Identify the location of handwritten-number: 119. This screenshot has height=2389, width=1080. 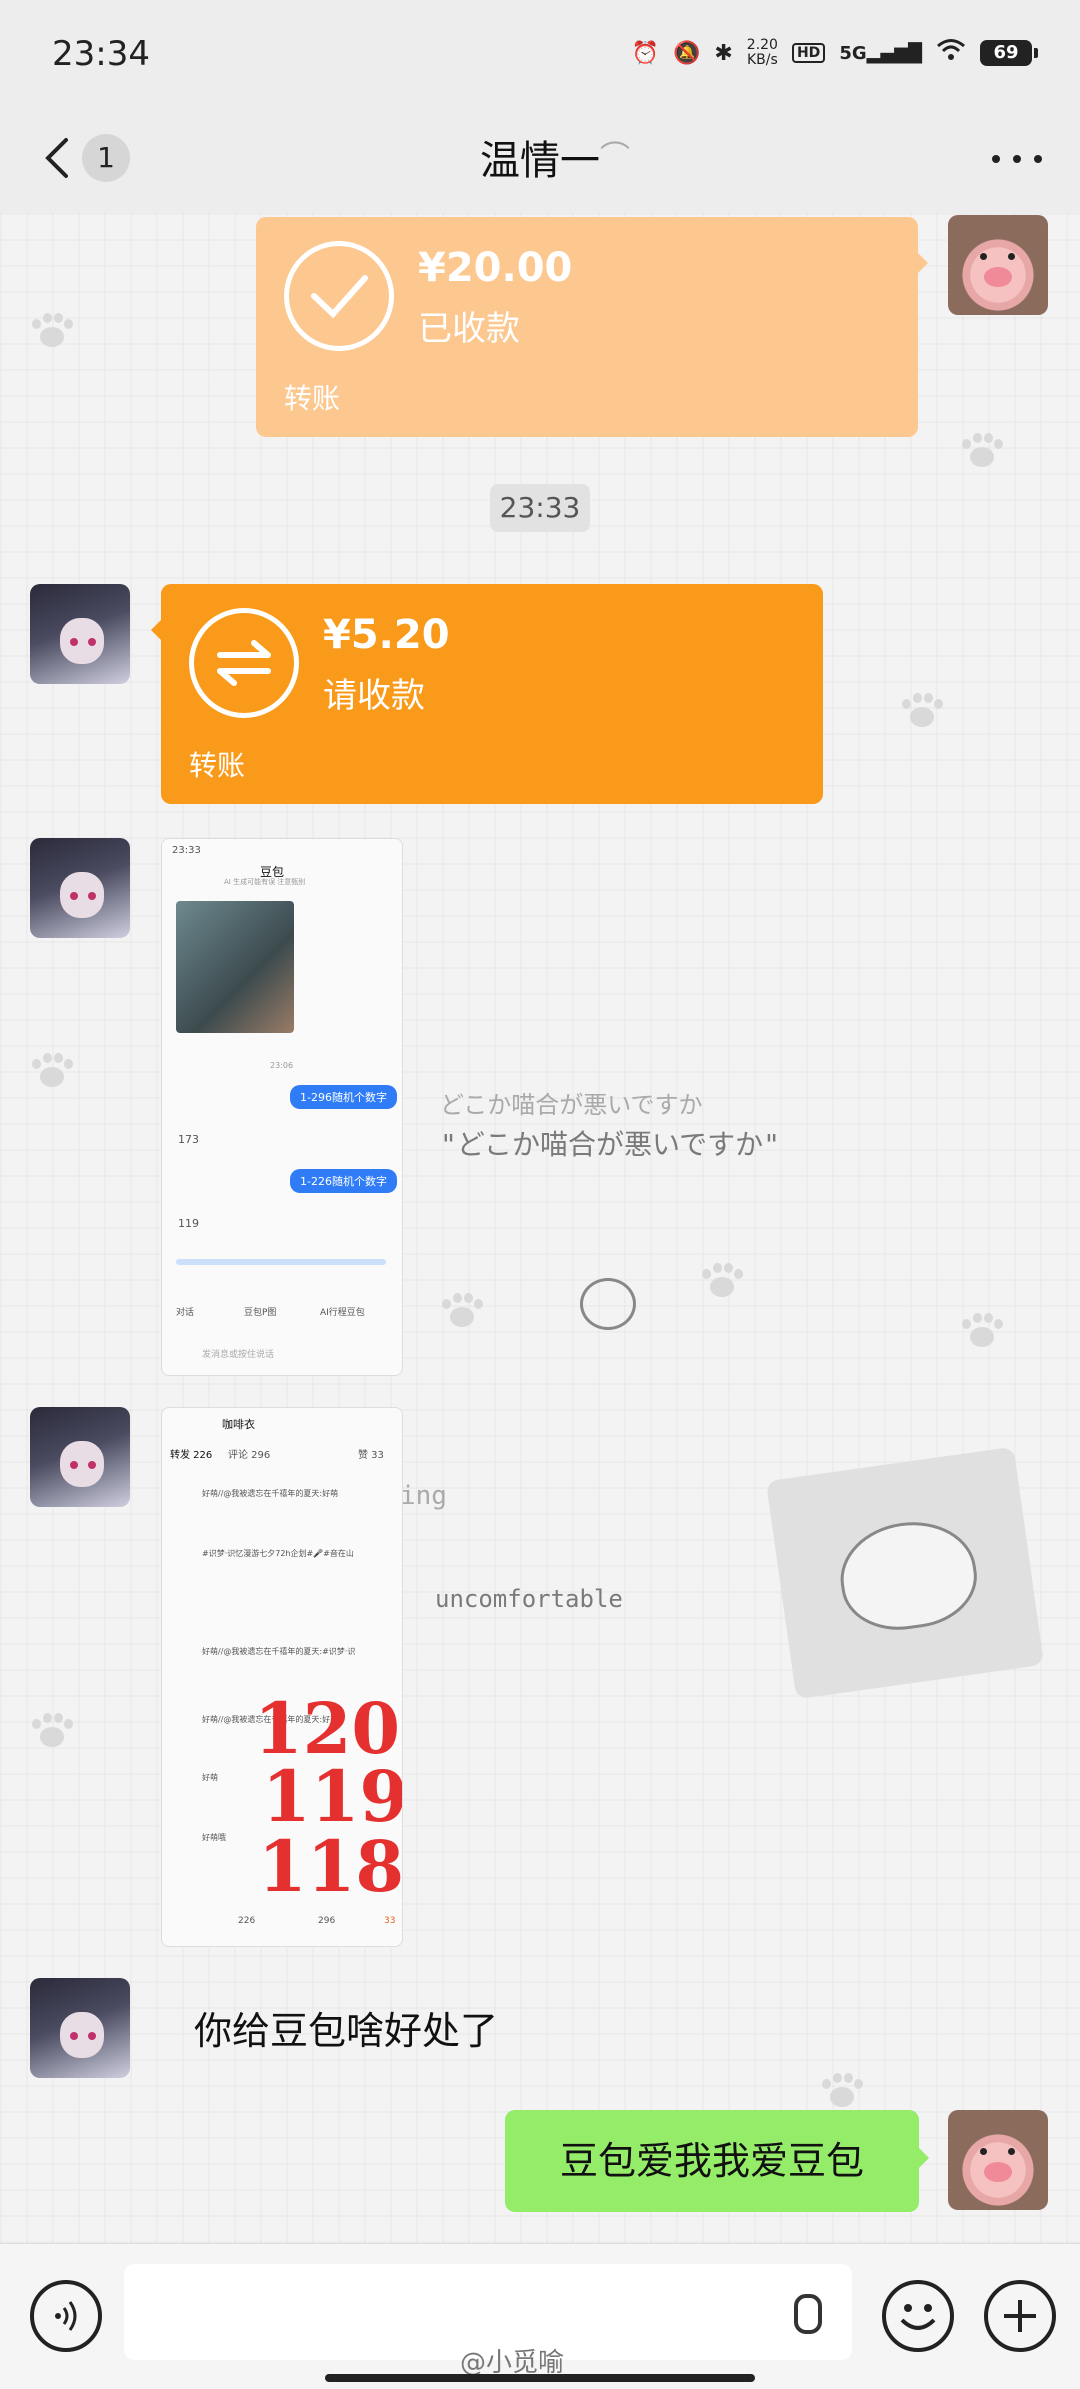
(332, 1796).